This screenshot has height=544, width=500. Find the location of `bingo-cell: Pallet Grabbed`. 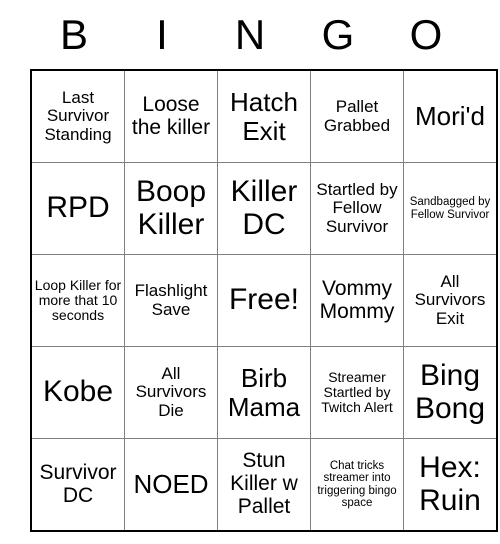

bingo-cell: Pallet Grabbed is located at coordinates (357, 116).